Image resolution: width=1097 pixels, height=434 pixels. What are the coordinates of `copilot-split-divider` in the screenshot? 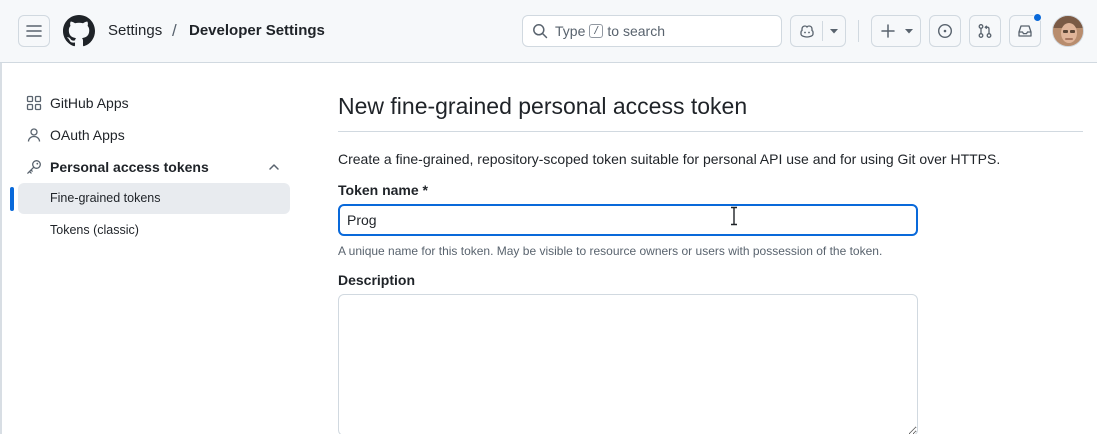 It's located at (822, 31).